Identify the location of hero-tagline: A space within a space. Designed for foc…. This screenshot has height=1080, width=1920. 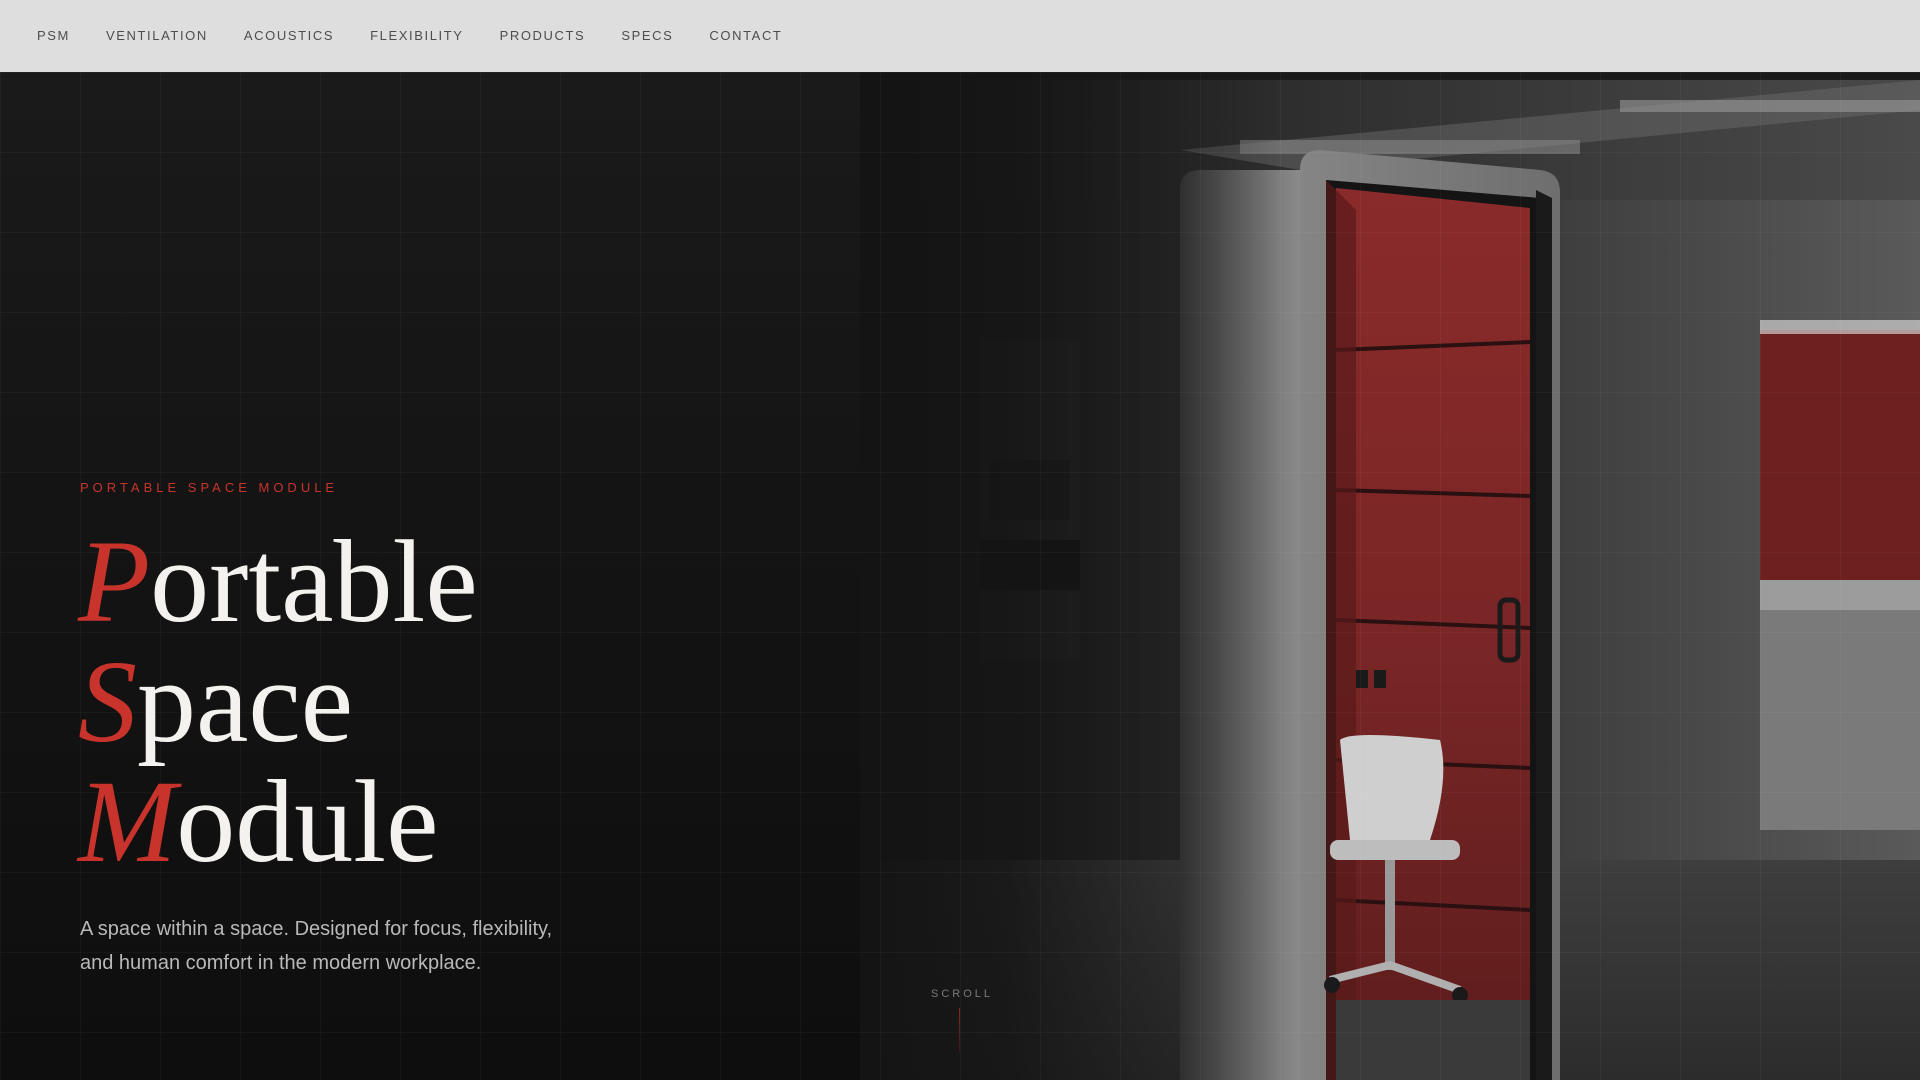
(360, 946).